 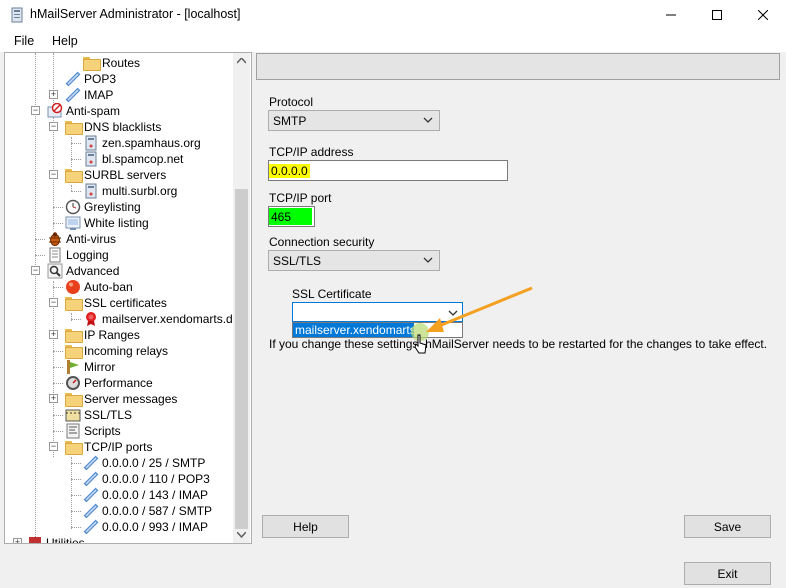 What do you see at coordinates (115, 175) in the screenshot?
I see `tree-item-surbl-servers: SURBL servers` at bounding box center [115, 175].